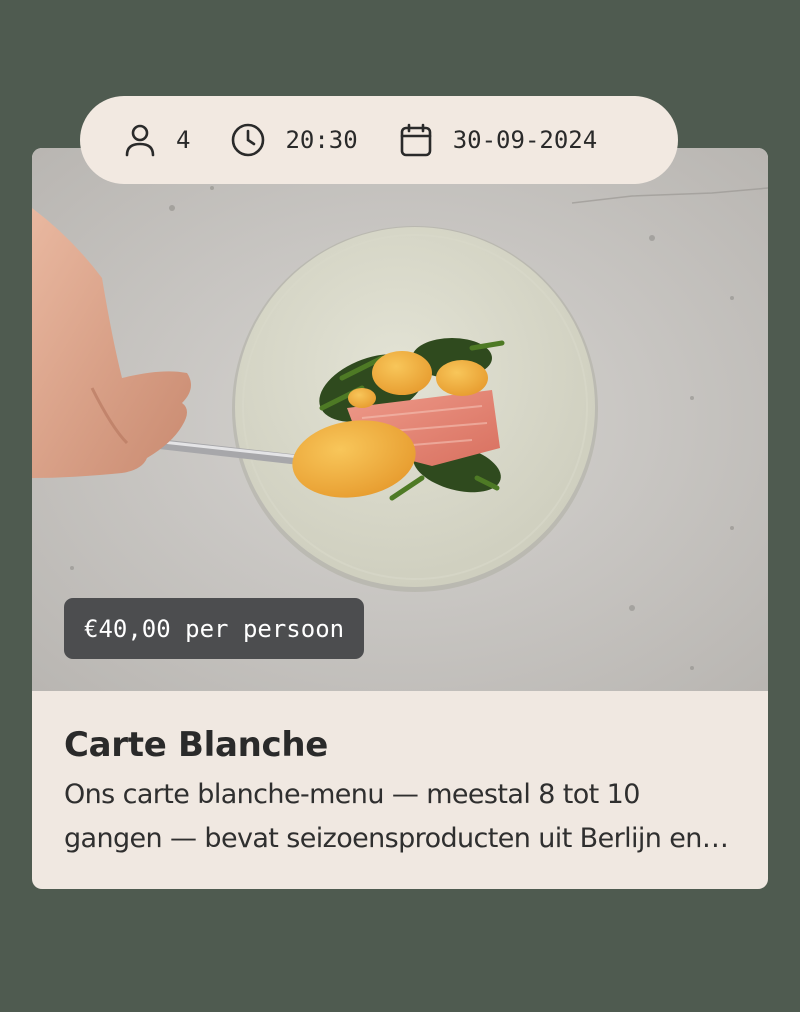 This screenshot has height=1012, width=800. I want to click on booking-time: 20:30, so click(321, 140).